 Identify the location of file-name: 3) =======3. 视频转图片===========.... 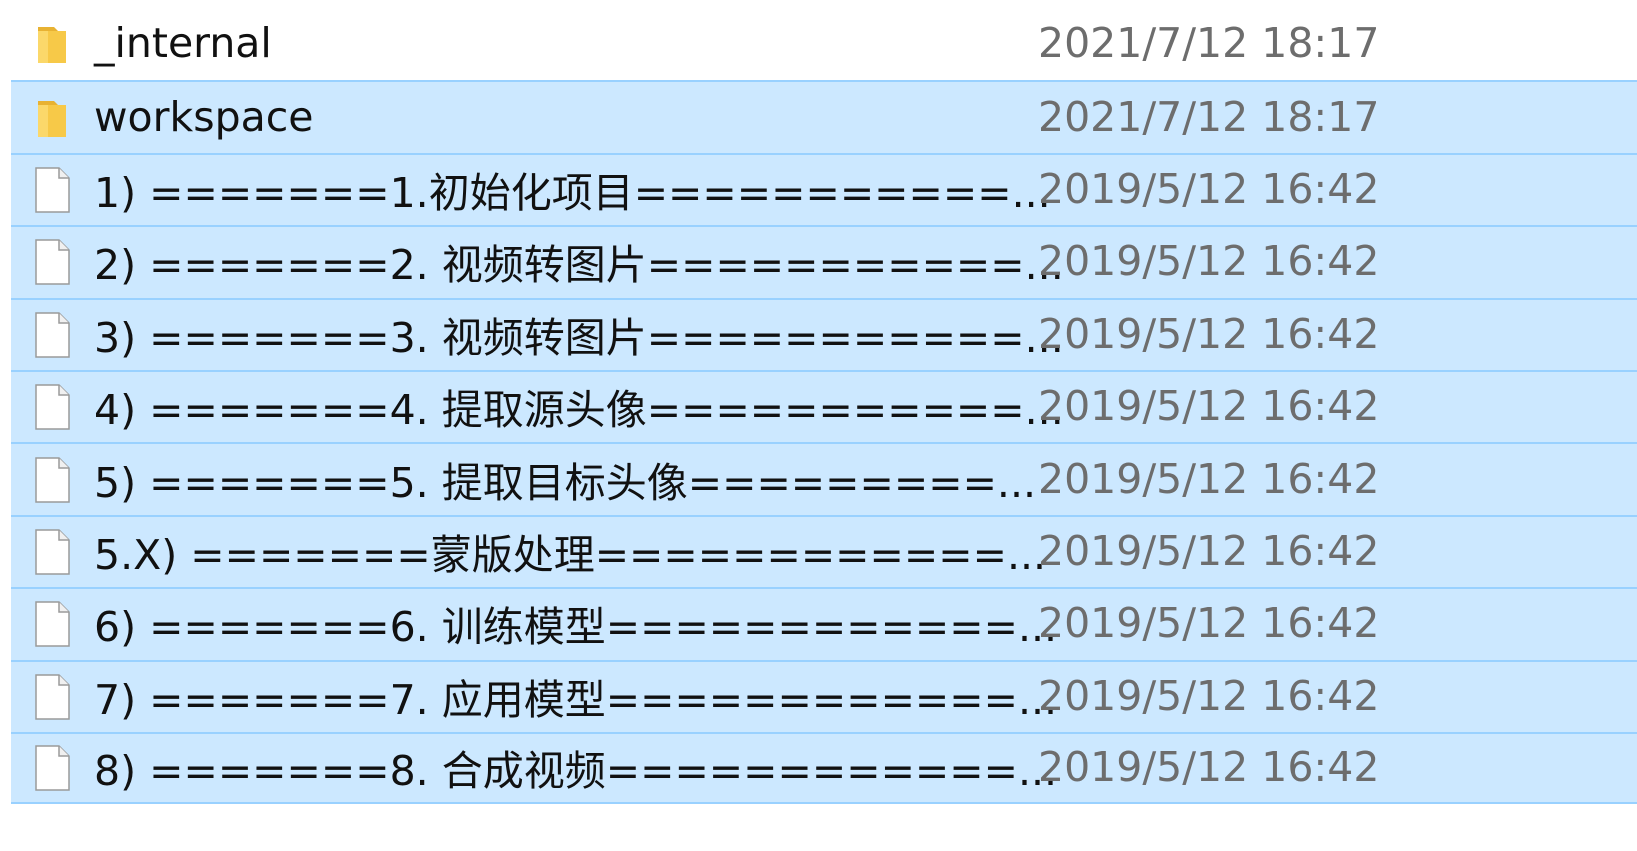
(579, 337).